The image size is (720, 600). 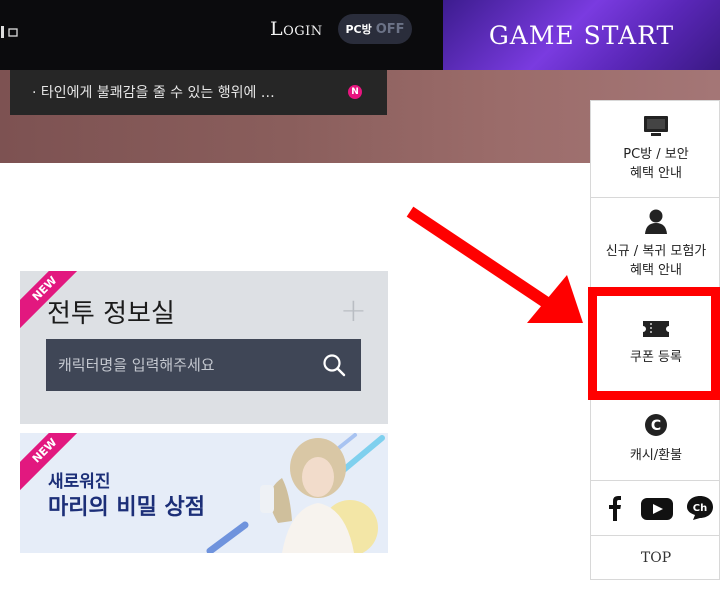 I want to click on social-links: Ch, so click(x=655, y=508).